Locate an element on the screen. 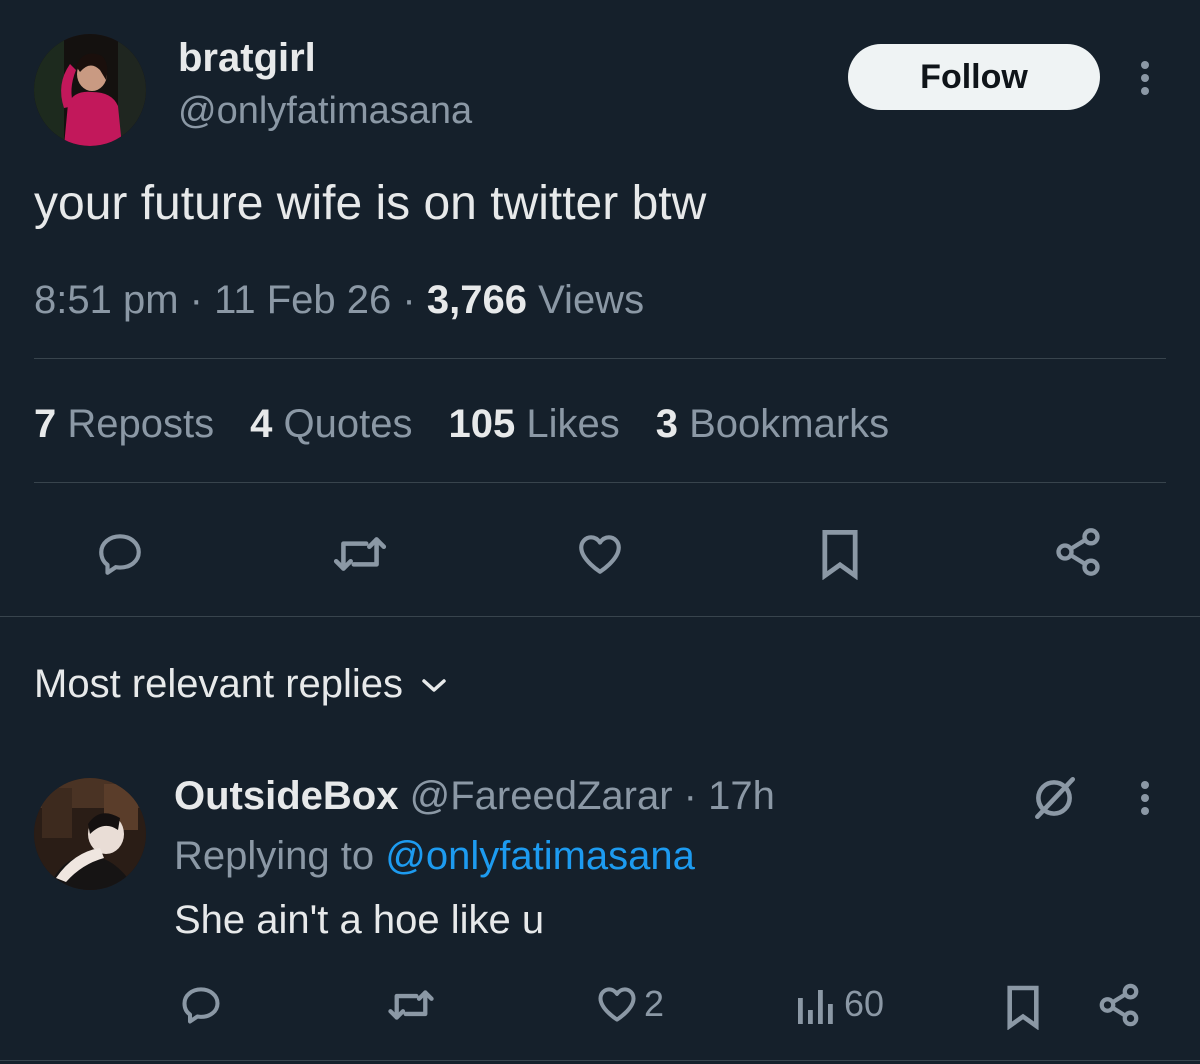 This screenshot has width=1200, height=1064. grok-icon is located at coordinates (1054, 798).